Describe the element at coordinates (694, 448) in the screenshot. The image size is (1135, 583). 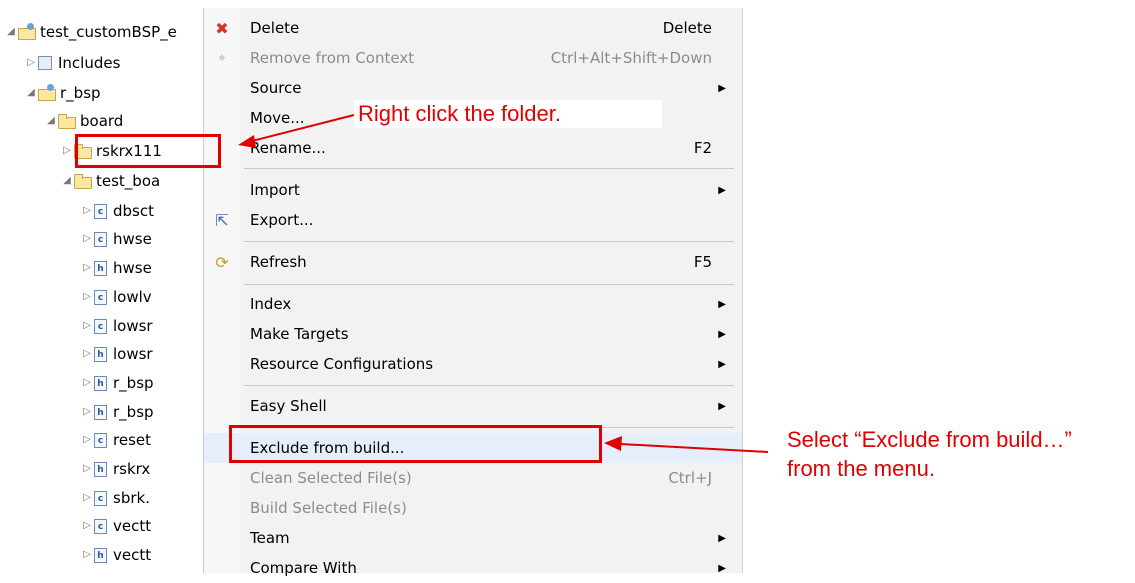
I see `arrow-line-exclude` at that location.